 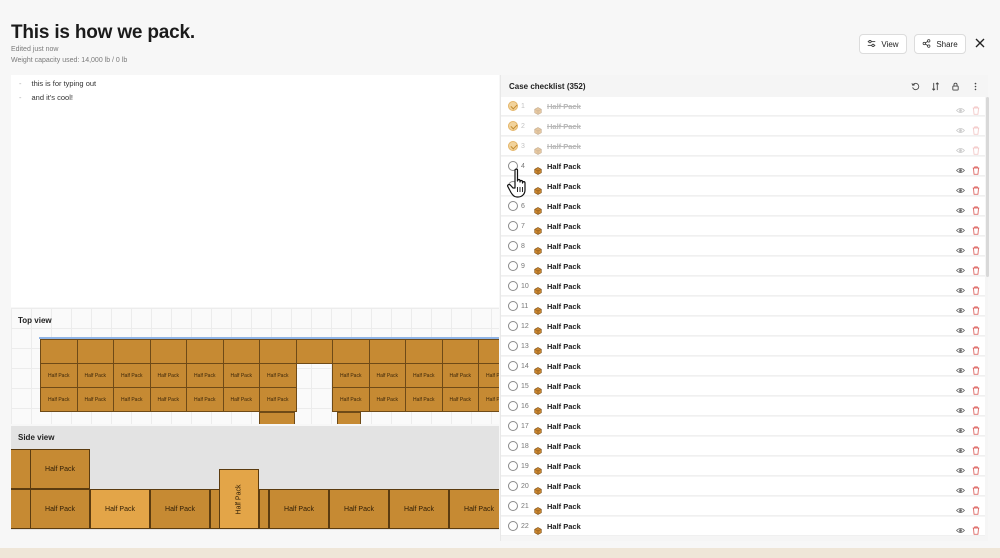 I want to click on checklist-row: 10 Half Pack, so click(x=743, y=286).